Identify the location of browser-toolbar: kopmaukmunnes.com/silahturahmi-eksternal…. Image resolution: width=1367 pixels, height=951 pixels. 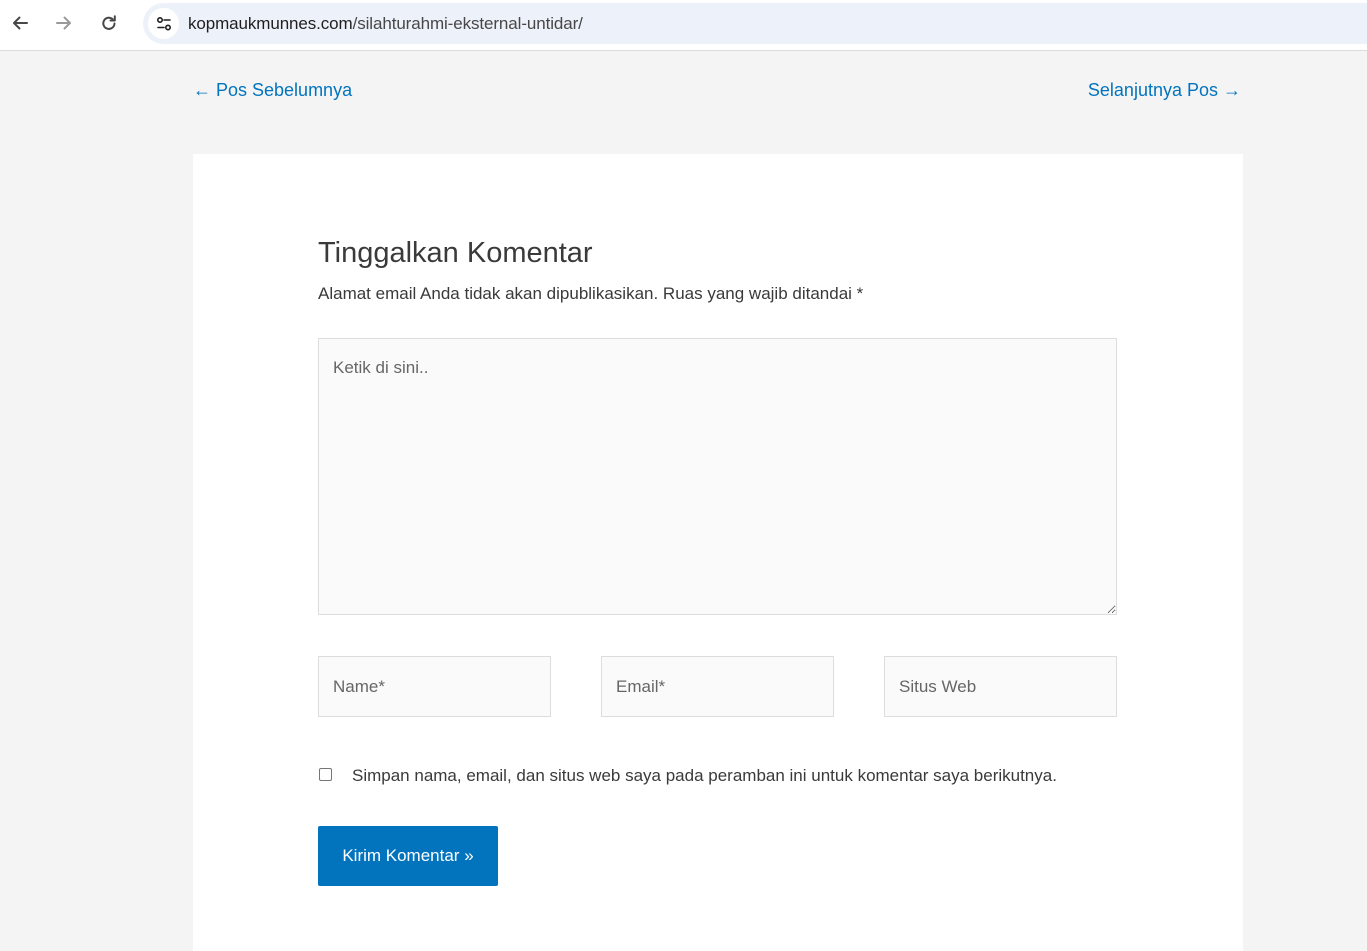
(683, 25).